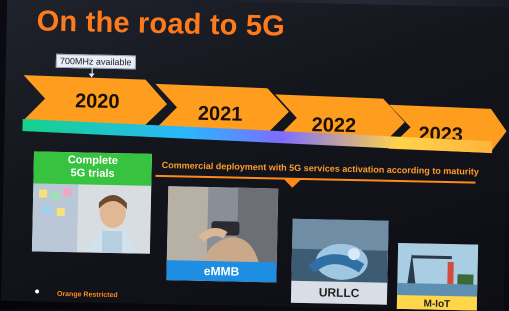  I want to click on timeline-year-2021: 2021, so click(220, 114).